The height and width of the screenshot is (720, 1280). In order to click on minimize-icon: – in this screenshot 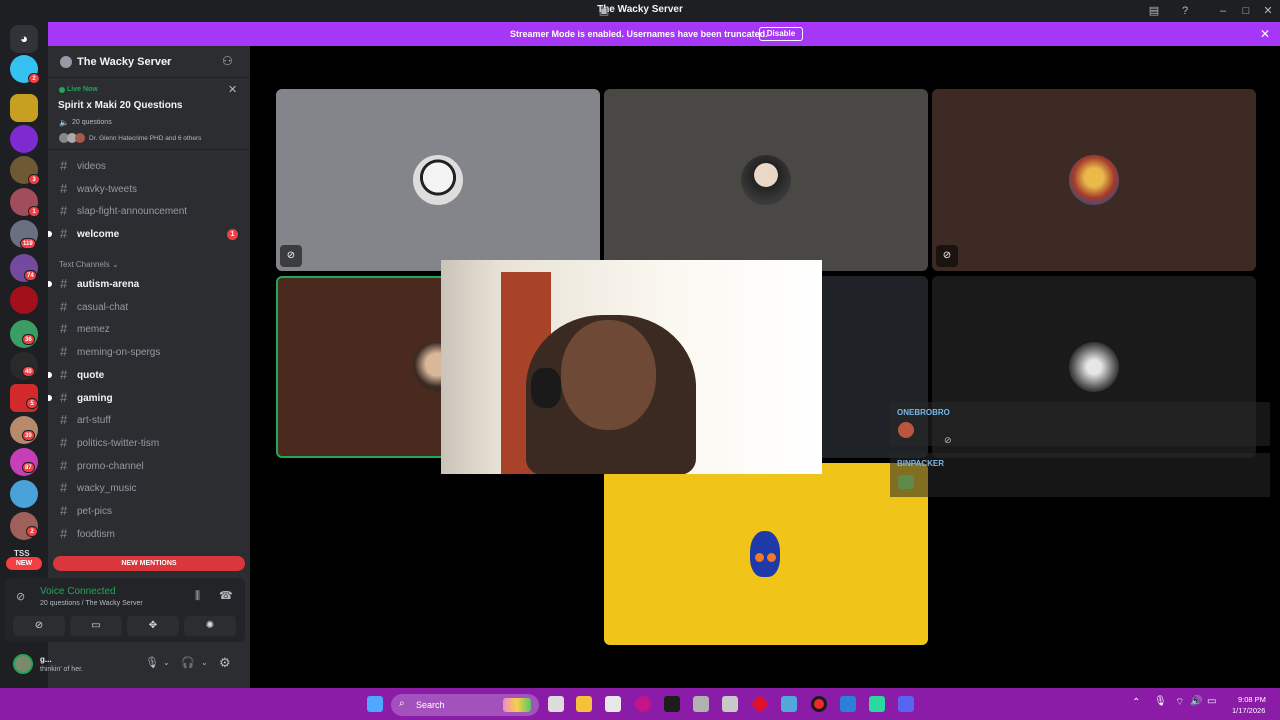, I will do `click(1223, 11)`.